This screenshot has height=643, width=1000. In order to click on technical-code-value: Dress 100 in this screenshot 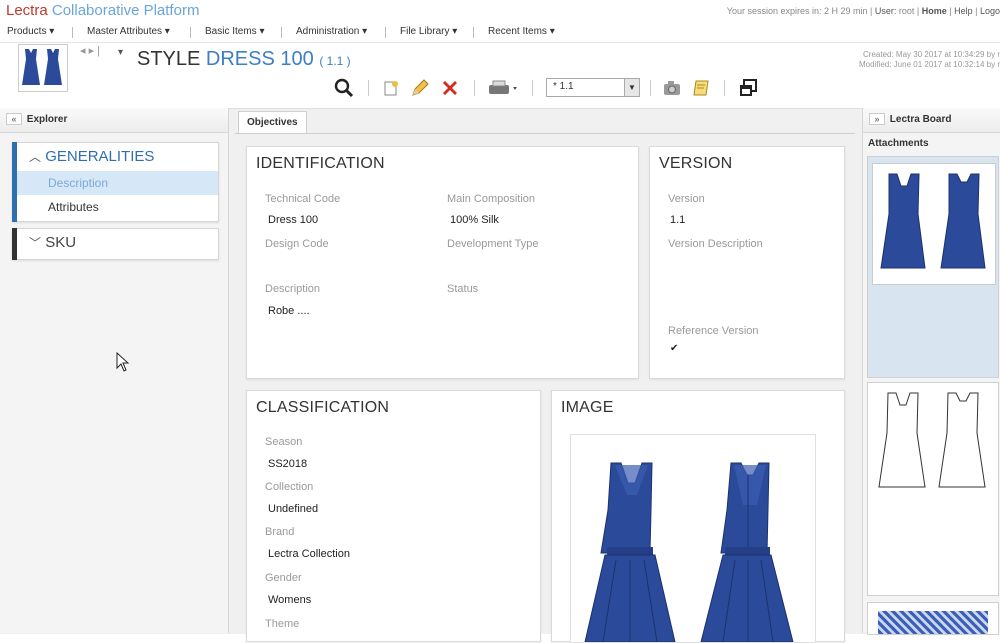, I will do `click(293, 220)`.